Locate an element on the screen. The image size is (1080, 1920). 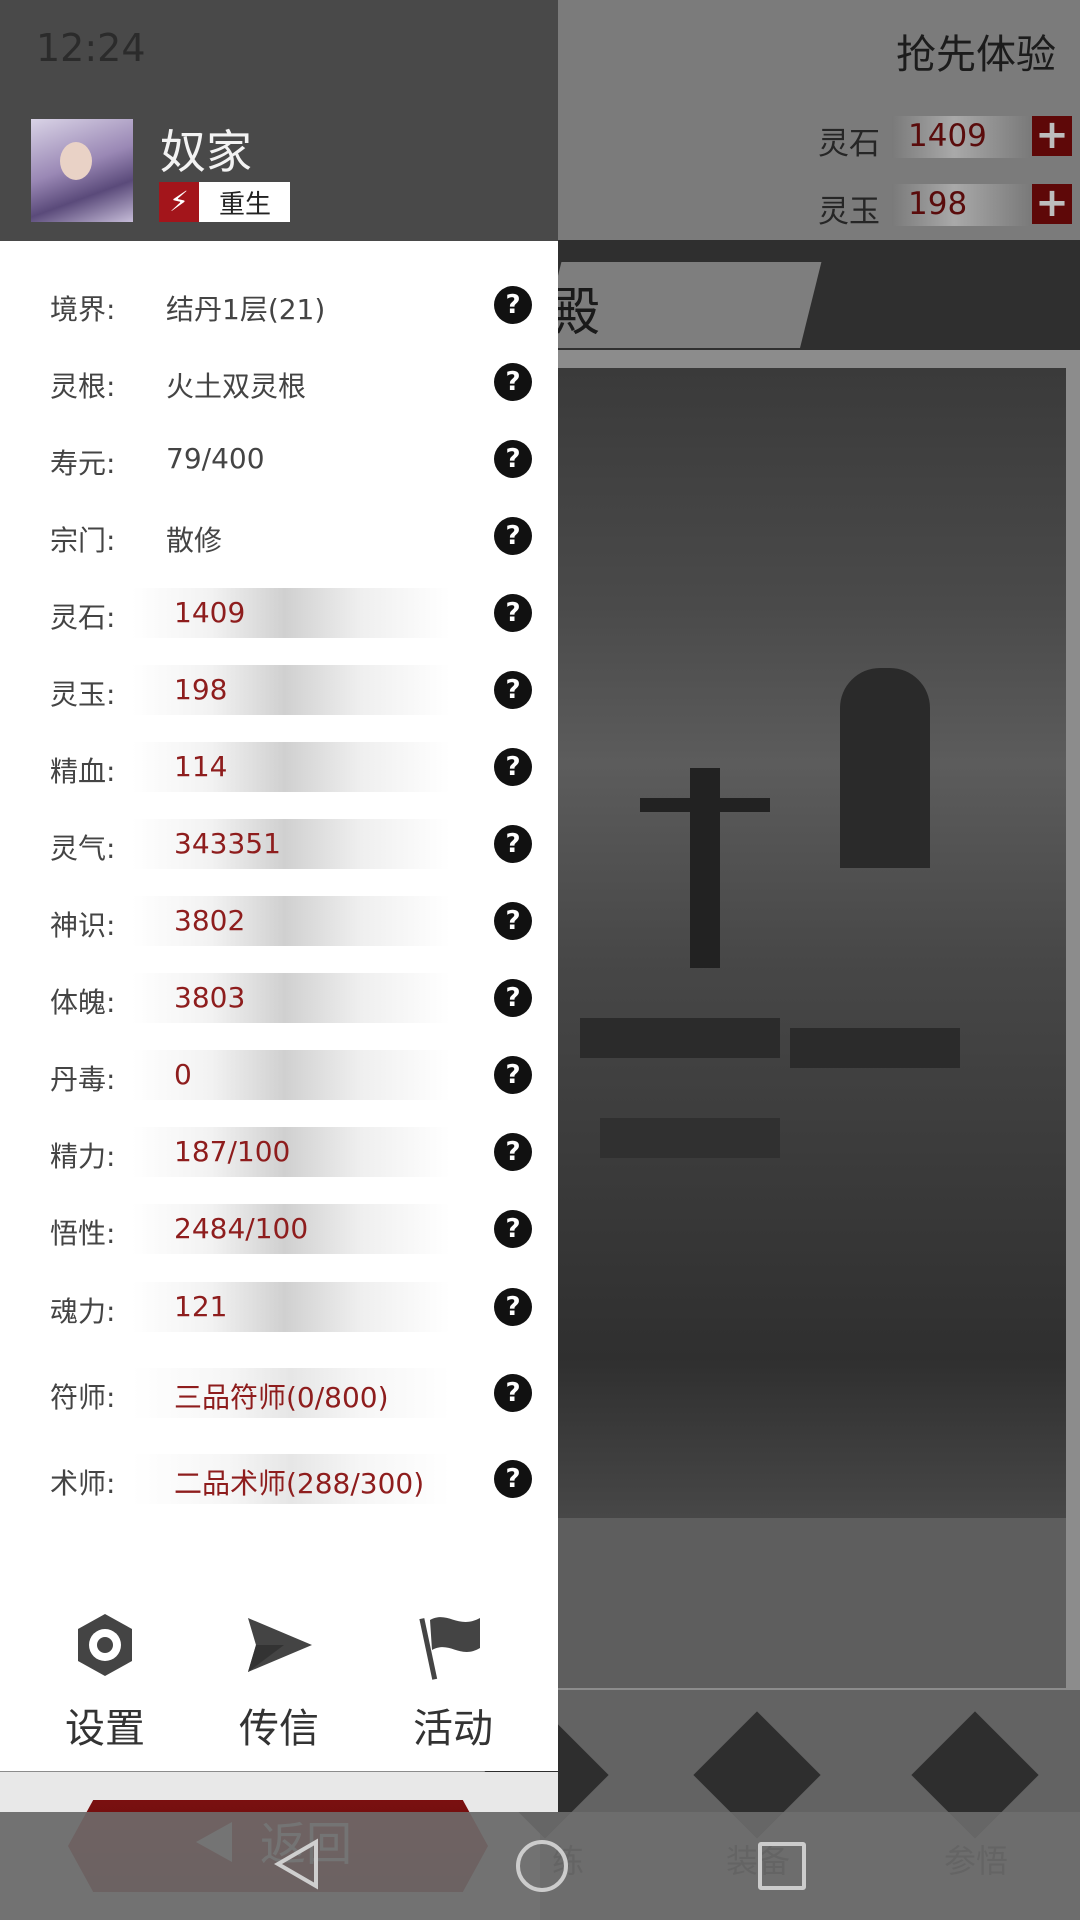
stat-value: 结丹1层(21) is located at coordinates (246, 309).